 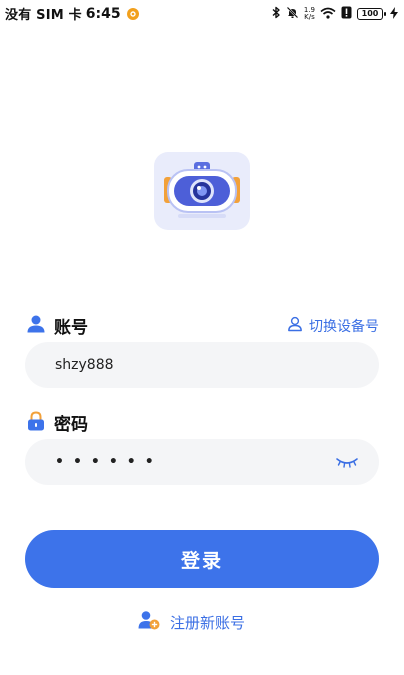 I want to click on net-speed-unit: K/s, so click(x=309, y=16).